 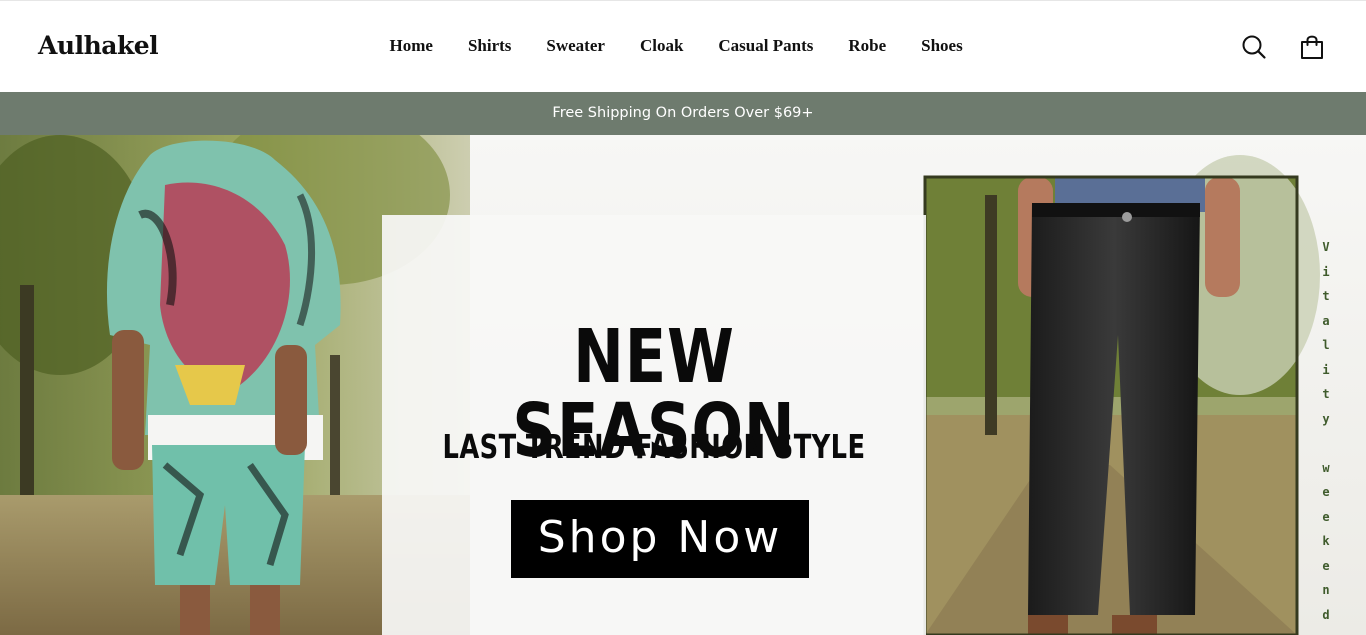 I want to click on side-text-letter: y, so click(x=1326, y=418).